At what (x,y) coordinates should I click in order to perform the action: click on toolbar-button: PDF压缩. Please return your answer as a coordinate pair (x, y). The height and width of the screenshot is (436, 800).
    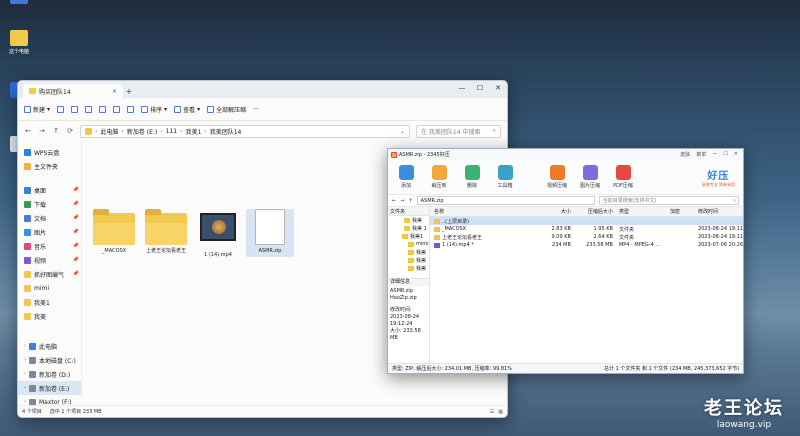
    Looking at the image, I should click on (623, 177).